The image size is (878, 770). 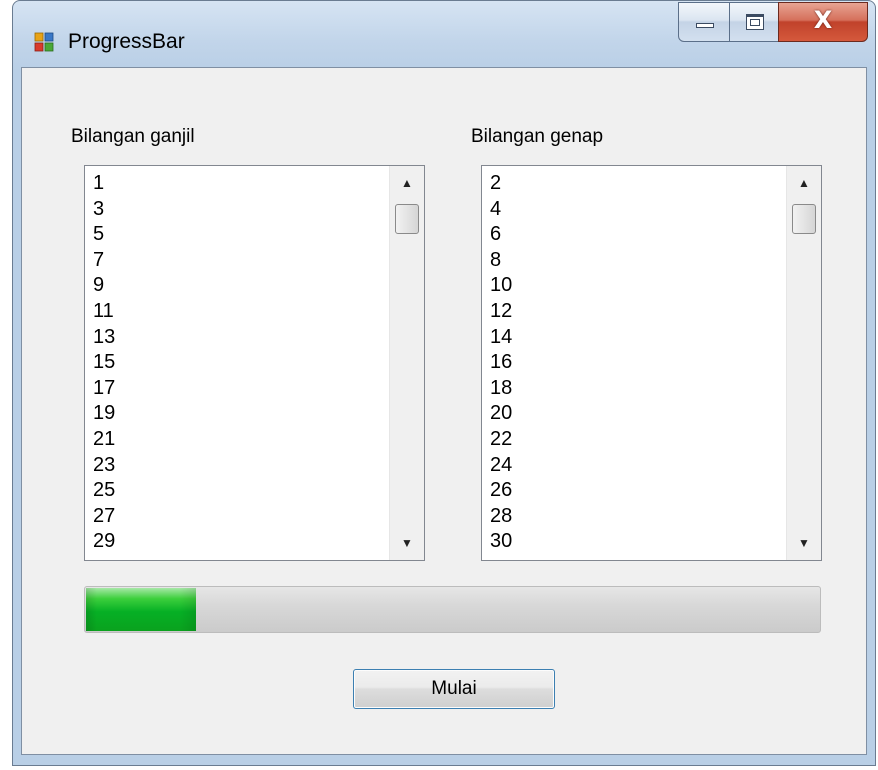 I want to click on list-item: 30, so click(x=635, y=542).